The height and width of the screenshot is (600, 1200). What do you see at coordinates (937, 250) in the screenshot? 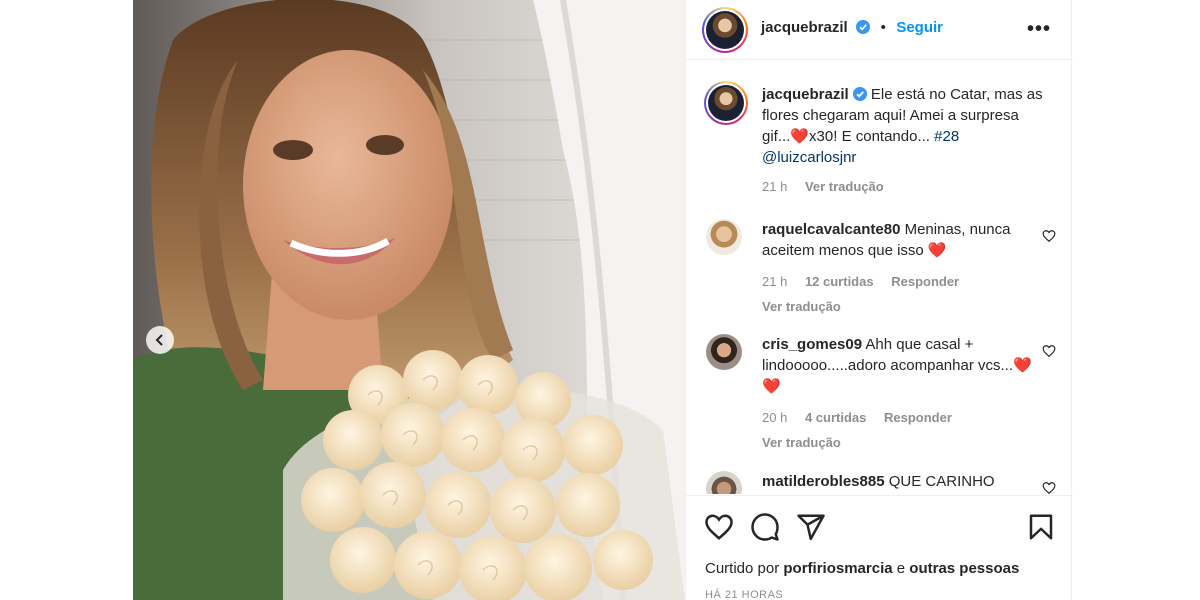
I see `comment-emoji: ❤️` at bounding box center [937, 250].